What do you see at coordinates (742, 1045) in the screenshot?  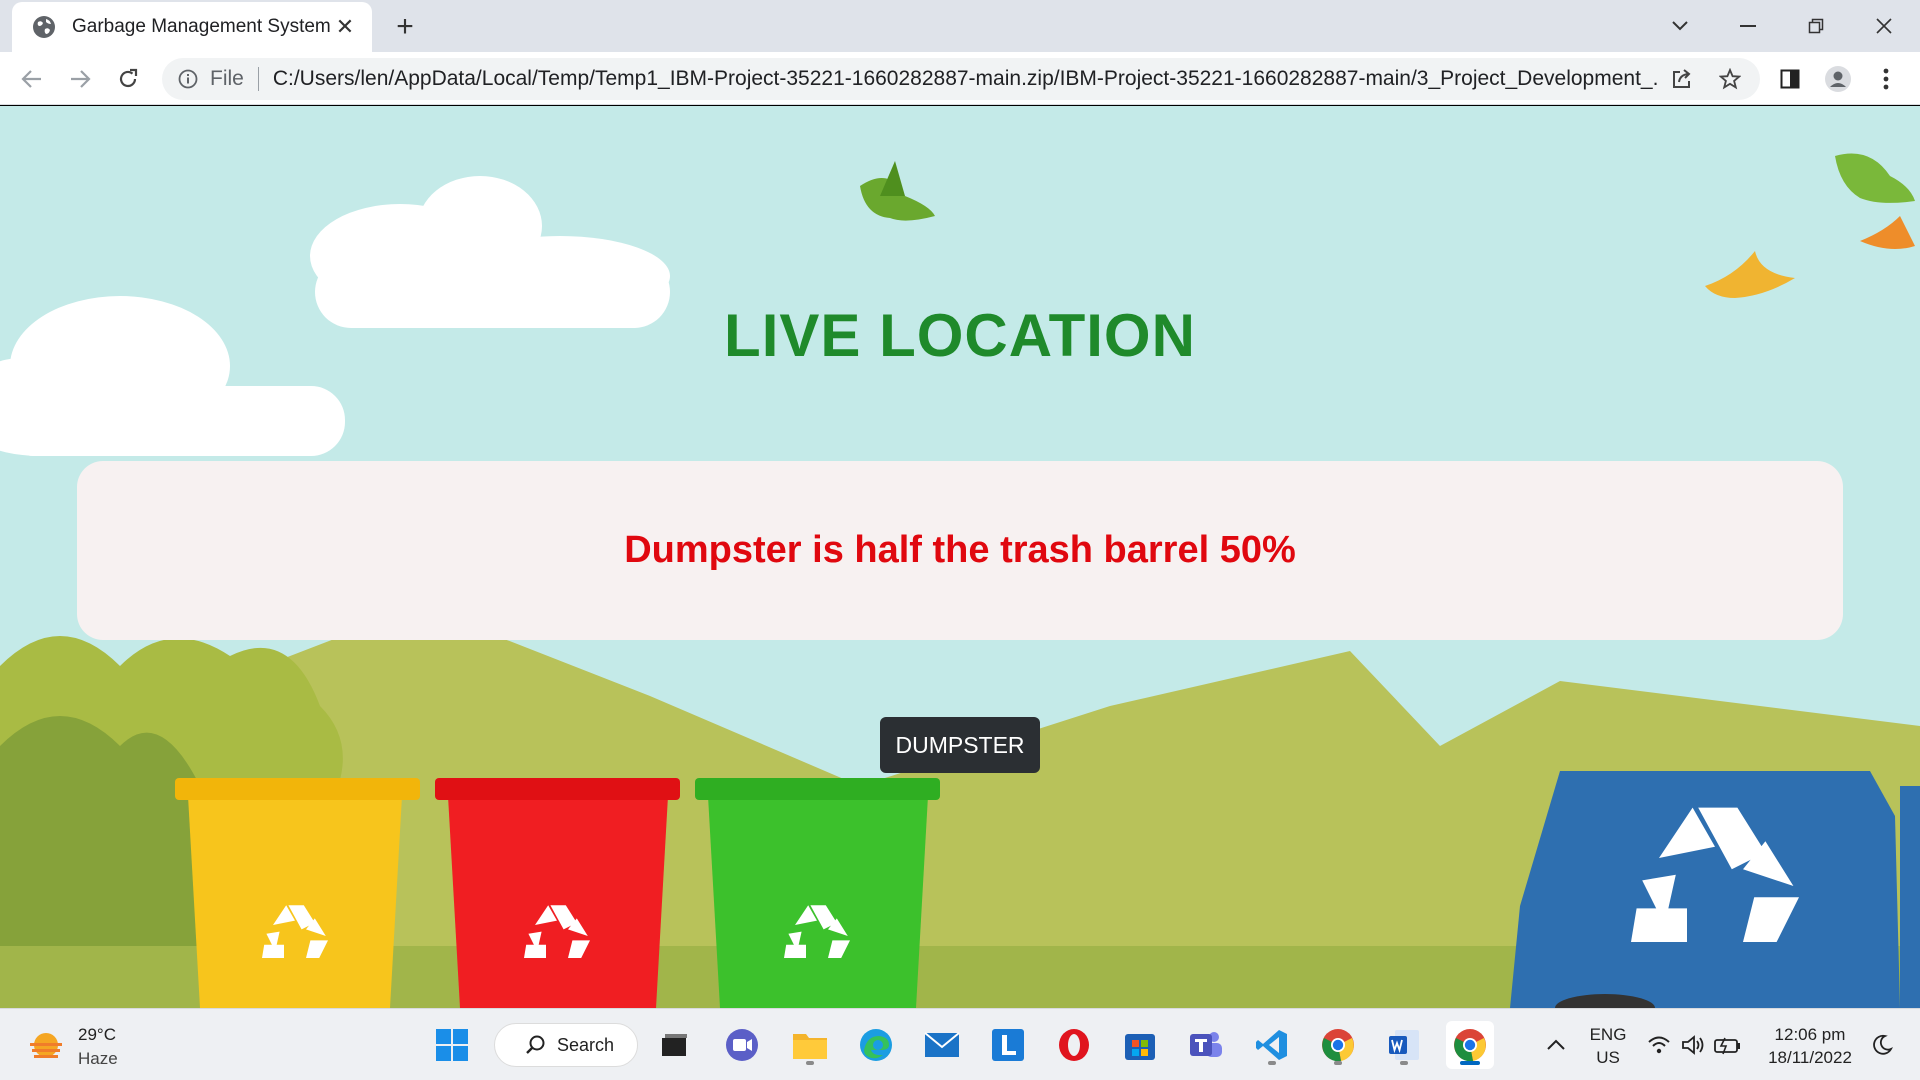 I see `teams-meet-icon` at bounding box center [742, 1045].